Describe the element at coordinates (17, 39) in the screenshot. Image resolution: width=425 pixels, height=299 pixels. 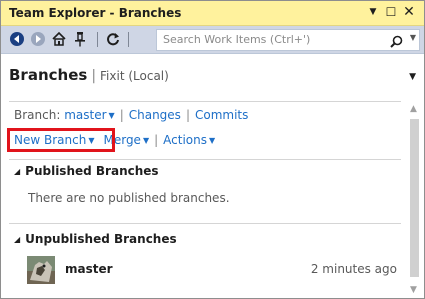
I see `back-icon` at that location.